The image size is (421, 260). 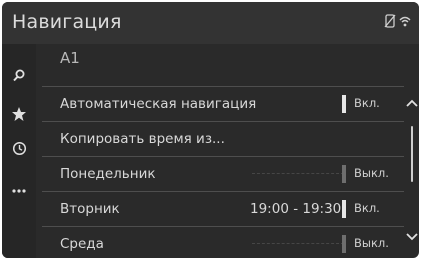 I want to click on row-label: Автоматическая навигация, so click(x=158, y=104).